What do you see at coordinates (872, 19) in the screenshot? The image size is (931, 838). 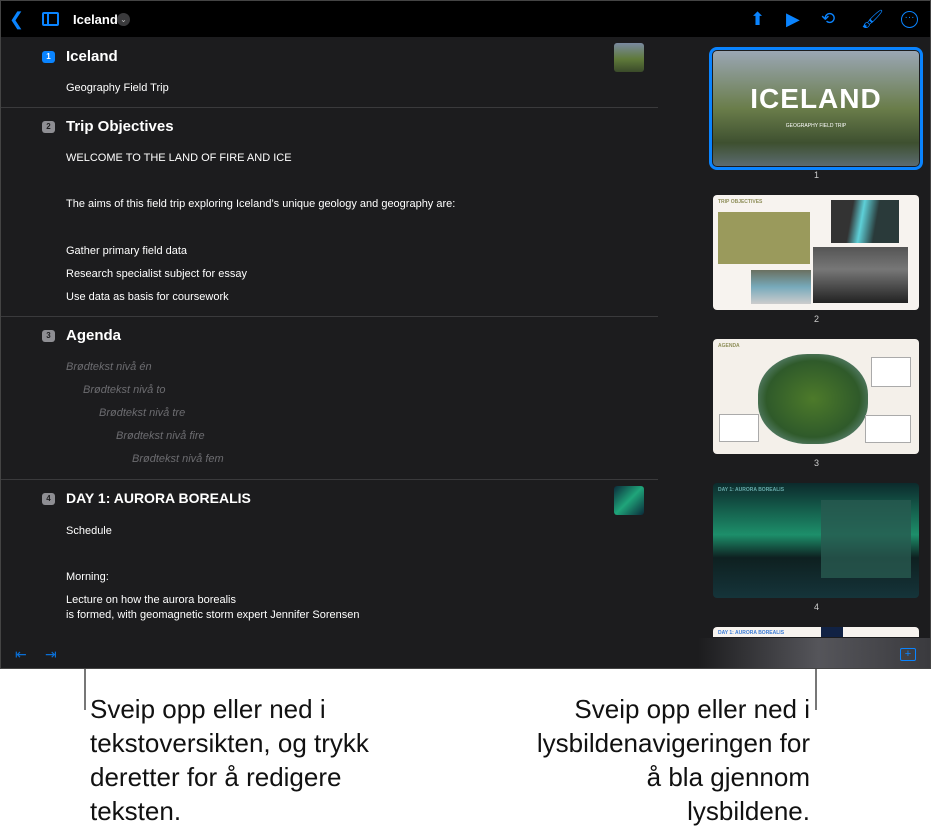 I see `format-brush-icon: 🖌` at bounding box center [872, 19].